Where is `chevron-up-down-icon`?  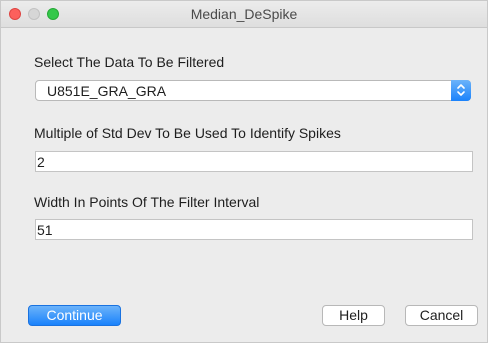 chevron-up-down-icon is located at coordinates (461, 90).